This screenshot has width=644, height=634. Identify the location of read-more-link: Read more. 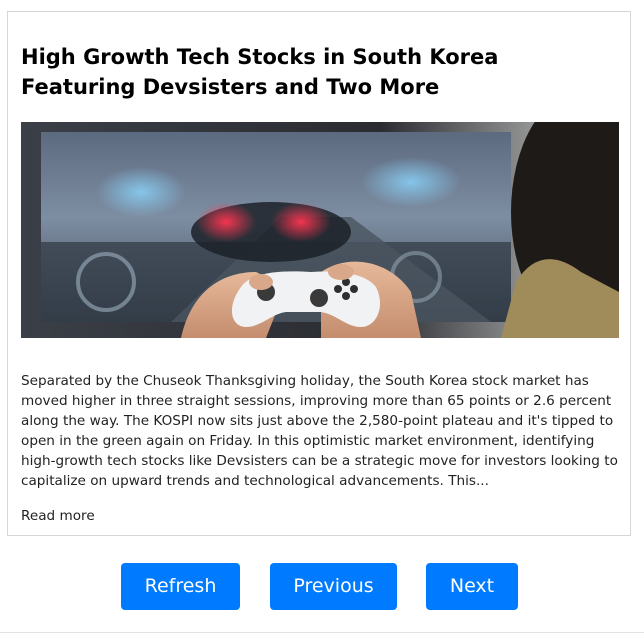
(58, 516).